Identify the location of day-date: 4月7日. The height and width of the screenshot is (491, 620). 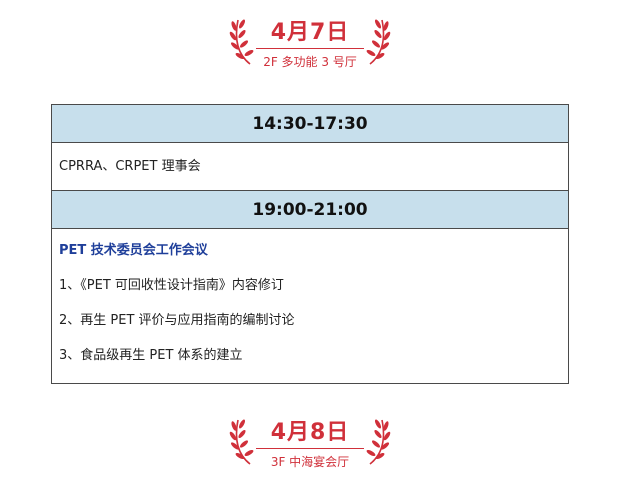
(310, 32).